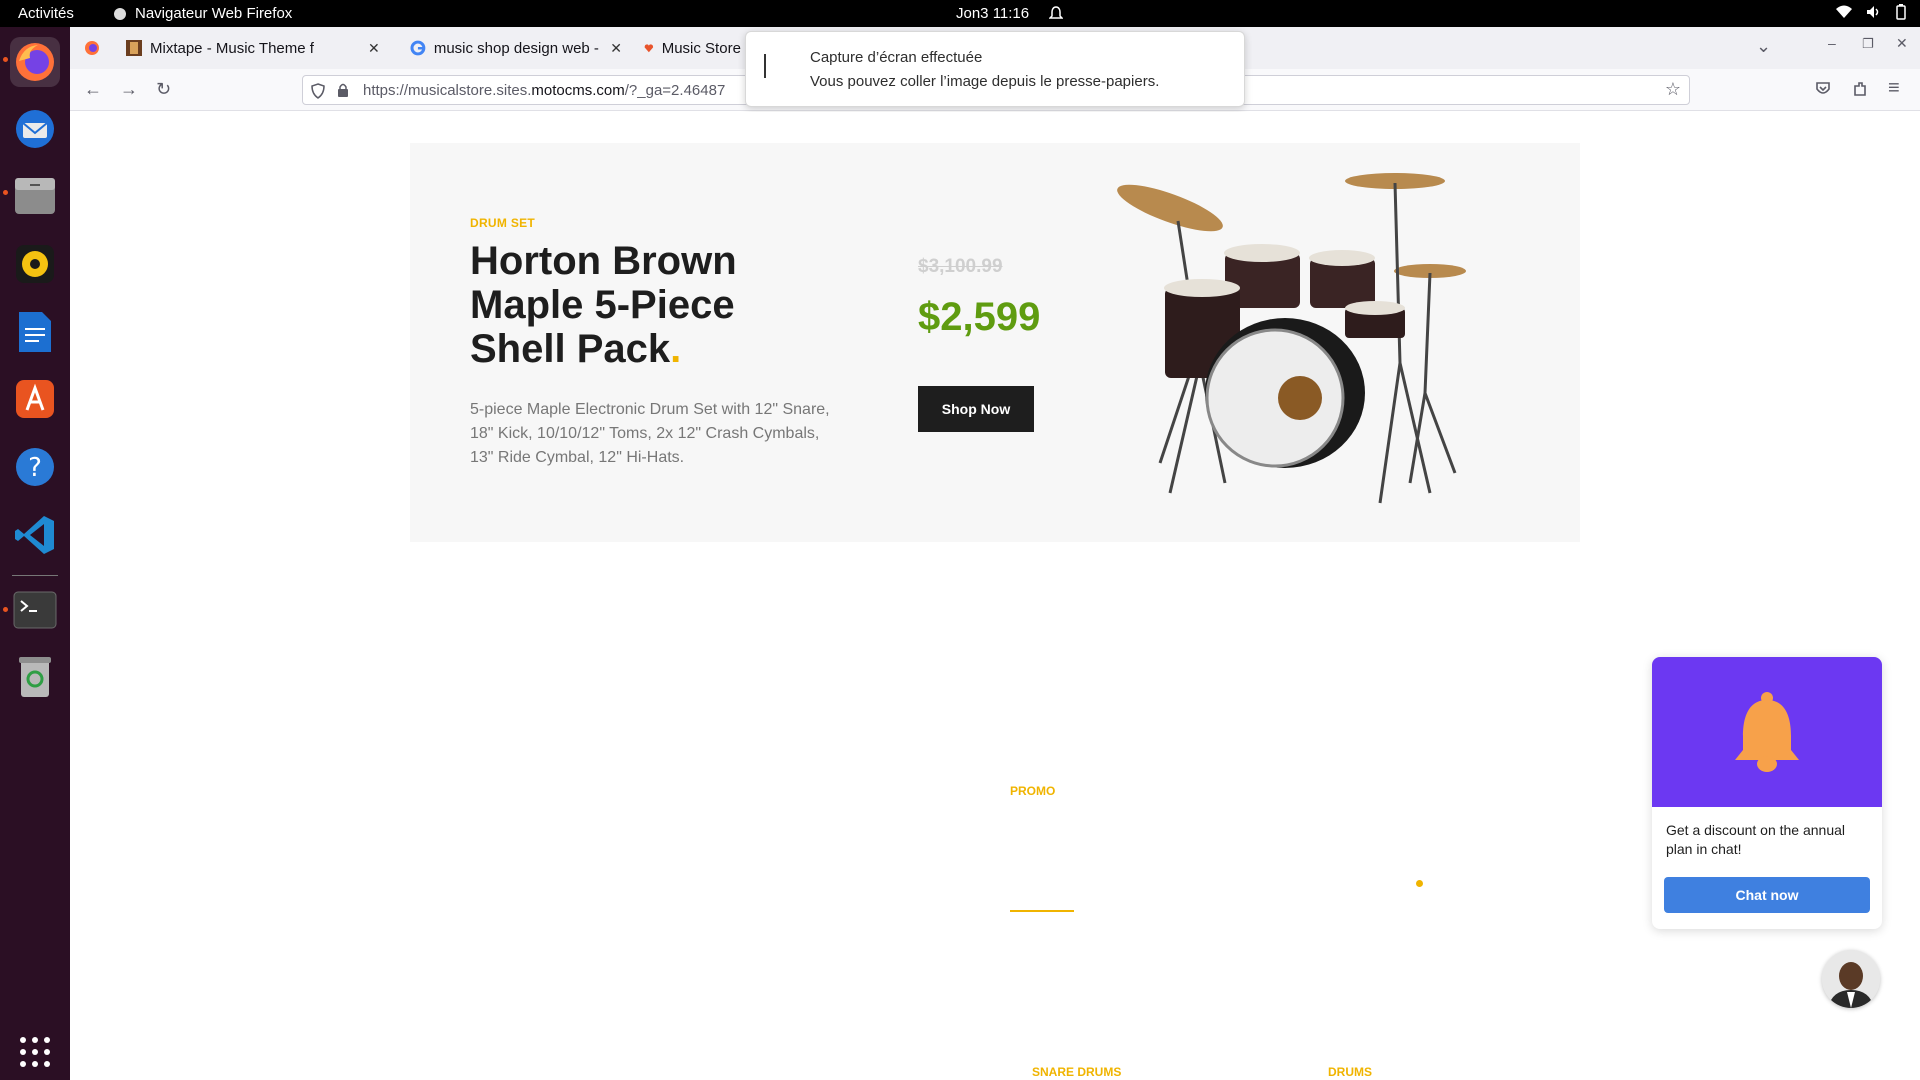  Describe the element at coordinates (1901, 12) in the screenshot. I see `battery-icon` at that location.